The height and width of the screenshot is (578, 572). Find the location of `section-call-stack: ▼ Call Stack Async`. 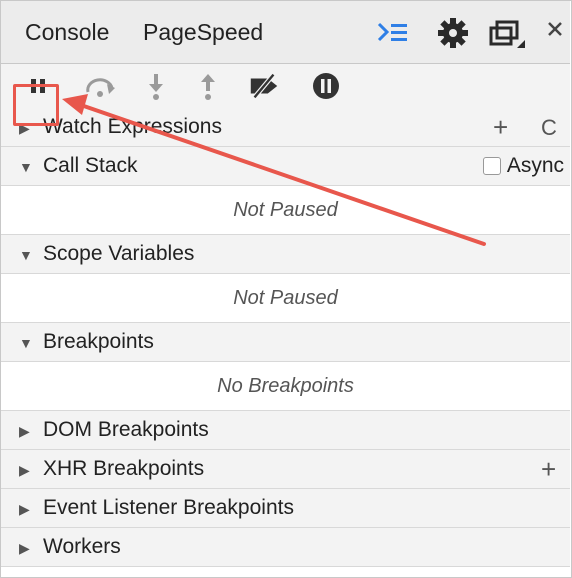

section-call-stack: ▼ Call Stack Async is located at coordinates (285, 166).